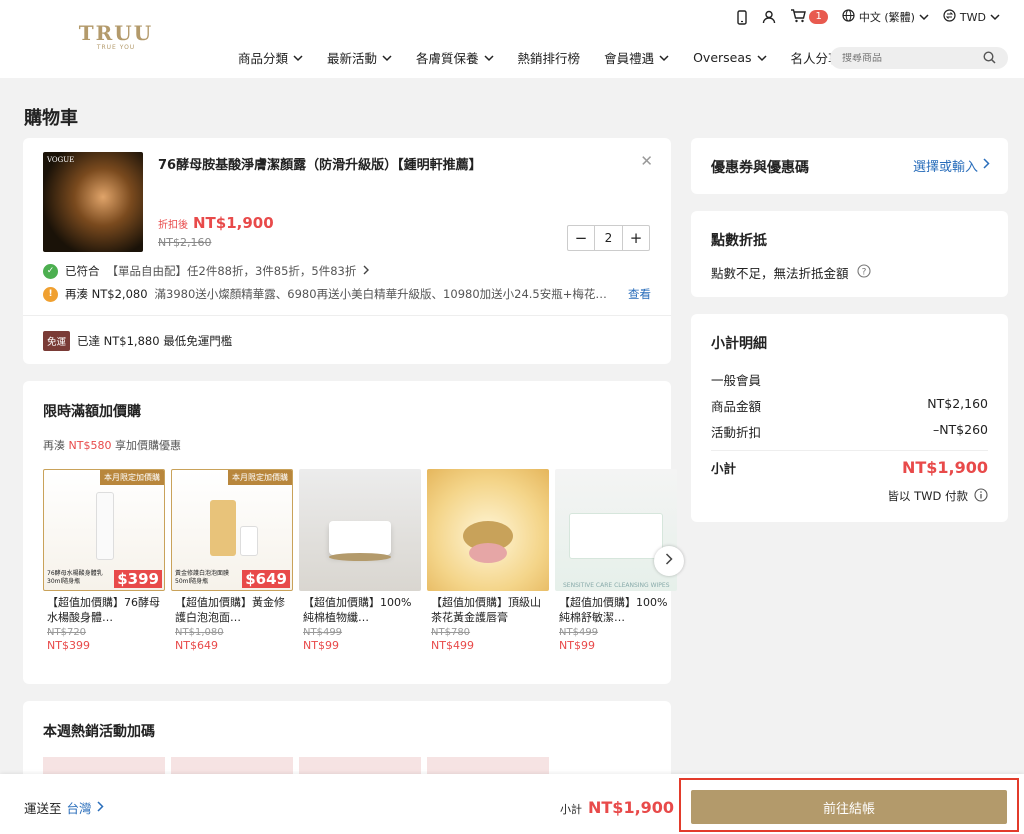  Describe the element at coordinates (944, 467) in the screenshot. I see `subtotal-value: NT$1,900` at that location.